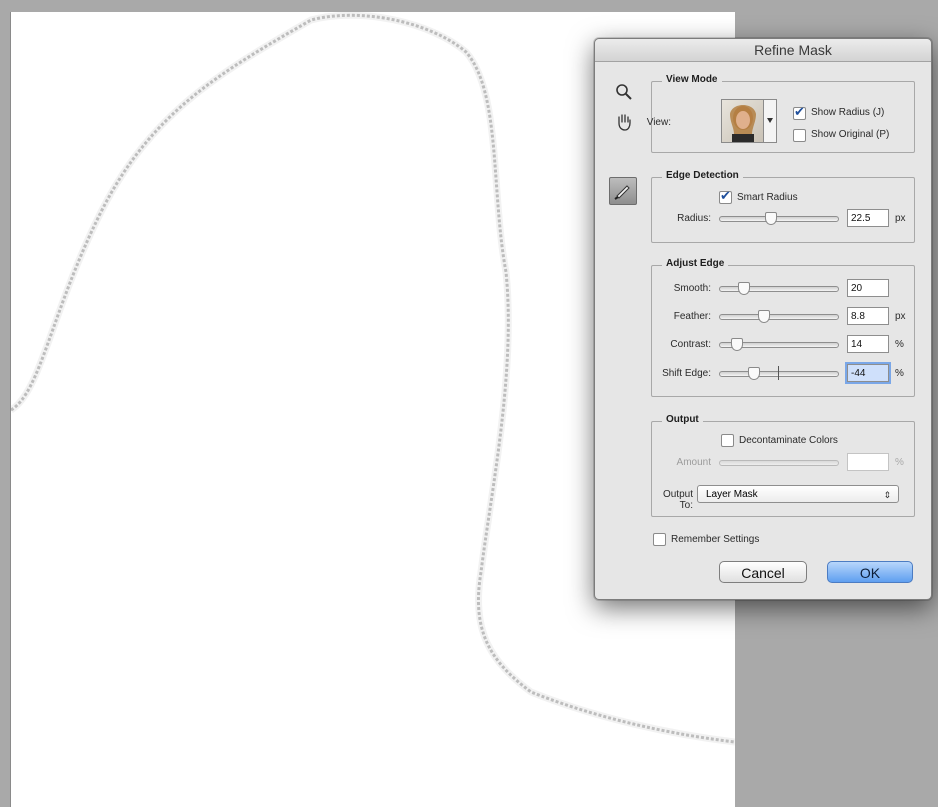 The width and height of the screenshot is (938, 807). Describe the element at coordinates (770, 121) in the screenshot. I see `view-mode-dropdown` at that location.